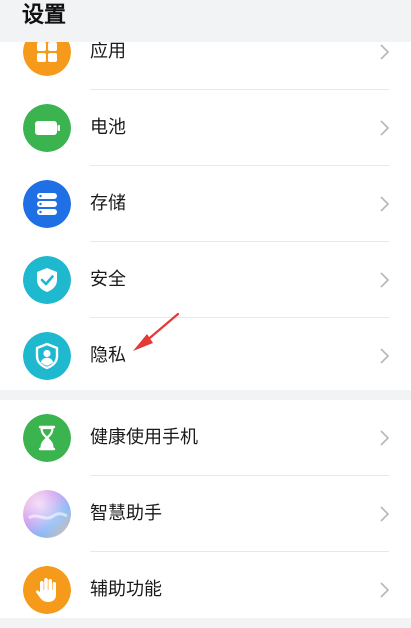 This screenshot has width=411, height=628. Describe the element at coordinates (126, 513) in the screenshot. I see `settings-item-label: 智慧助手` at that location.